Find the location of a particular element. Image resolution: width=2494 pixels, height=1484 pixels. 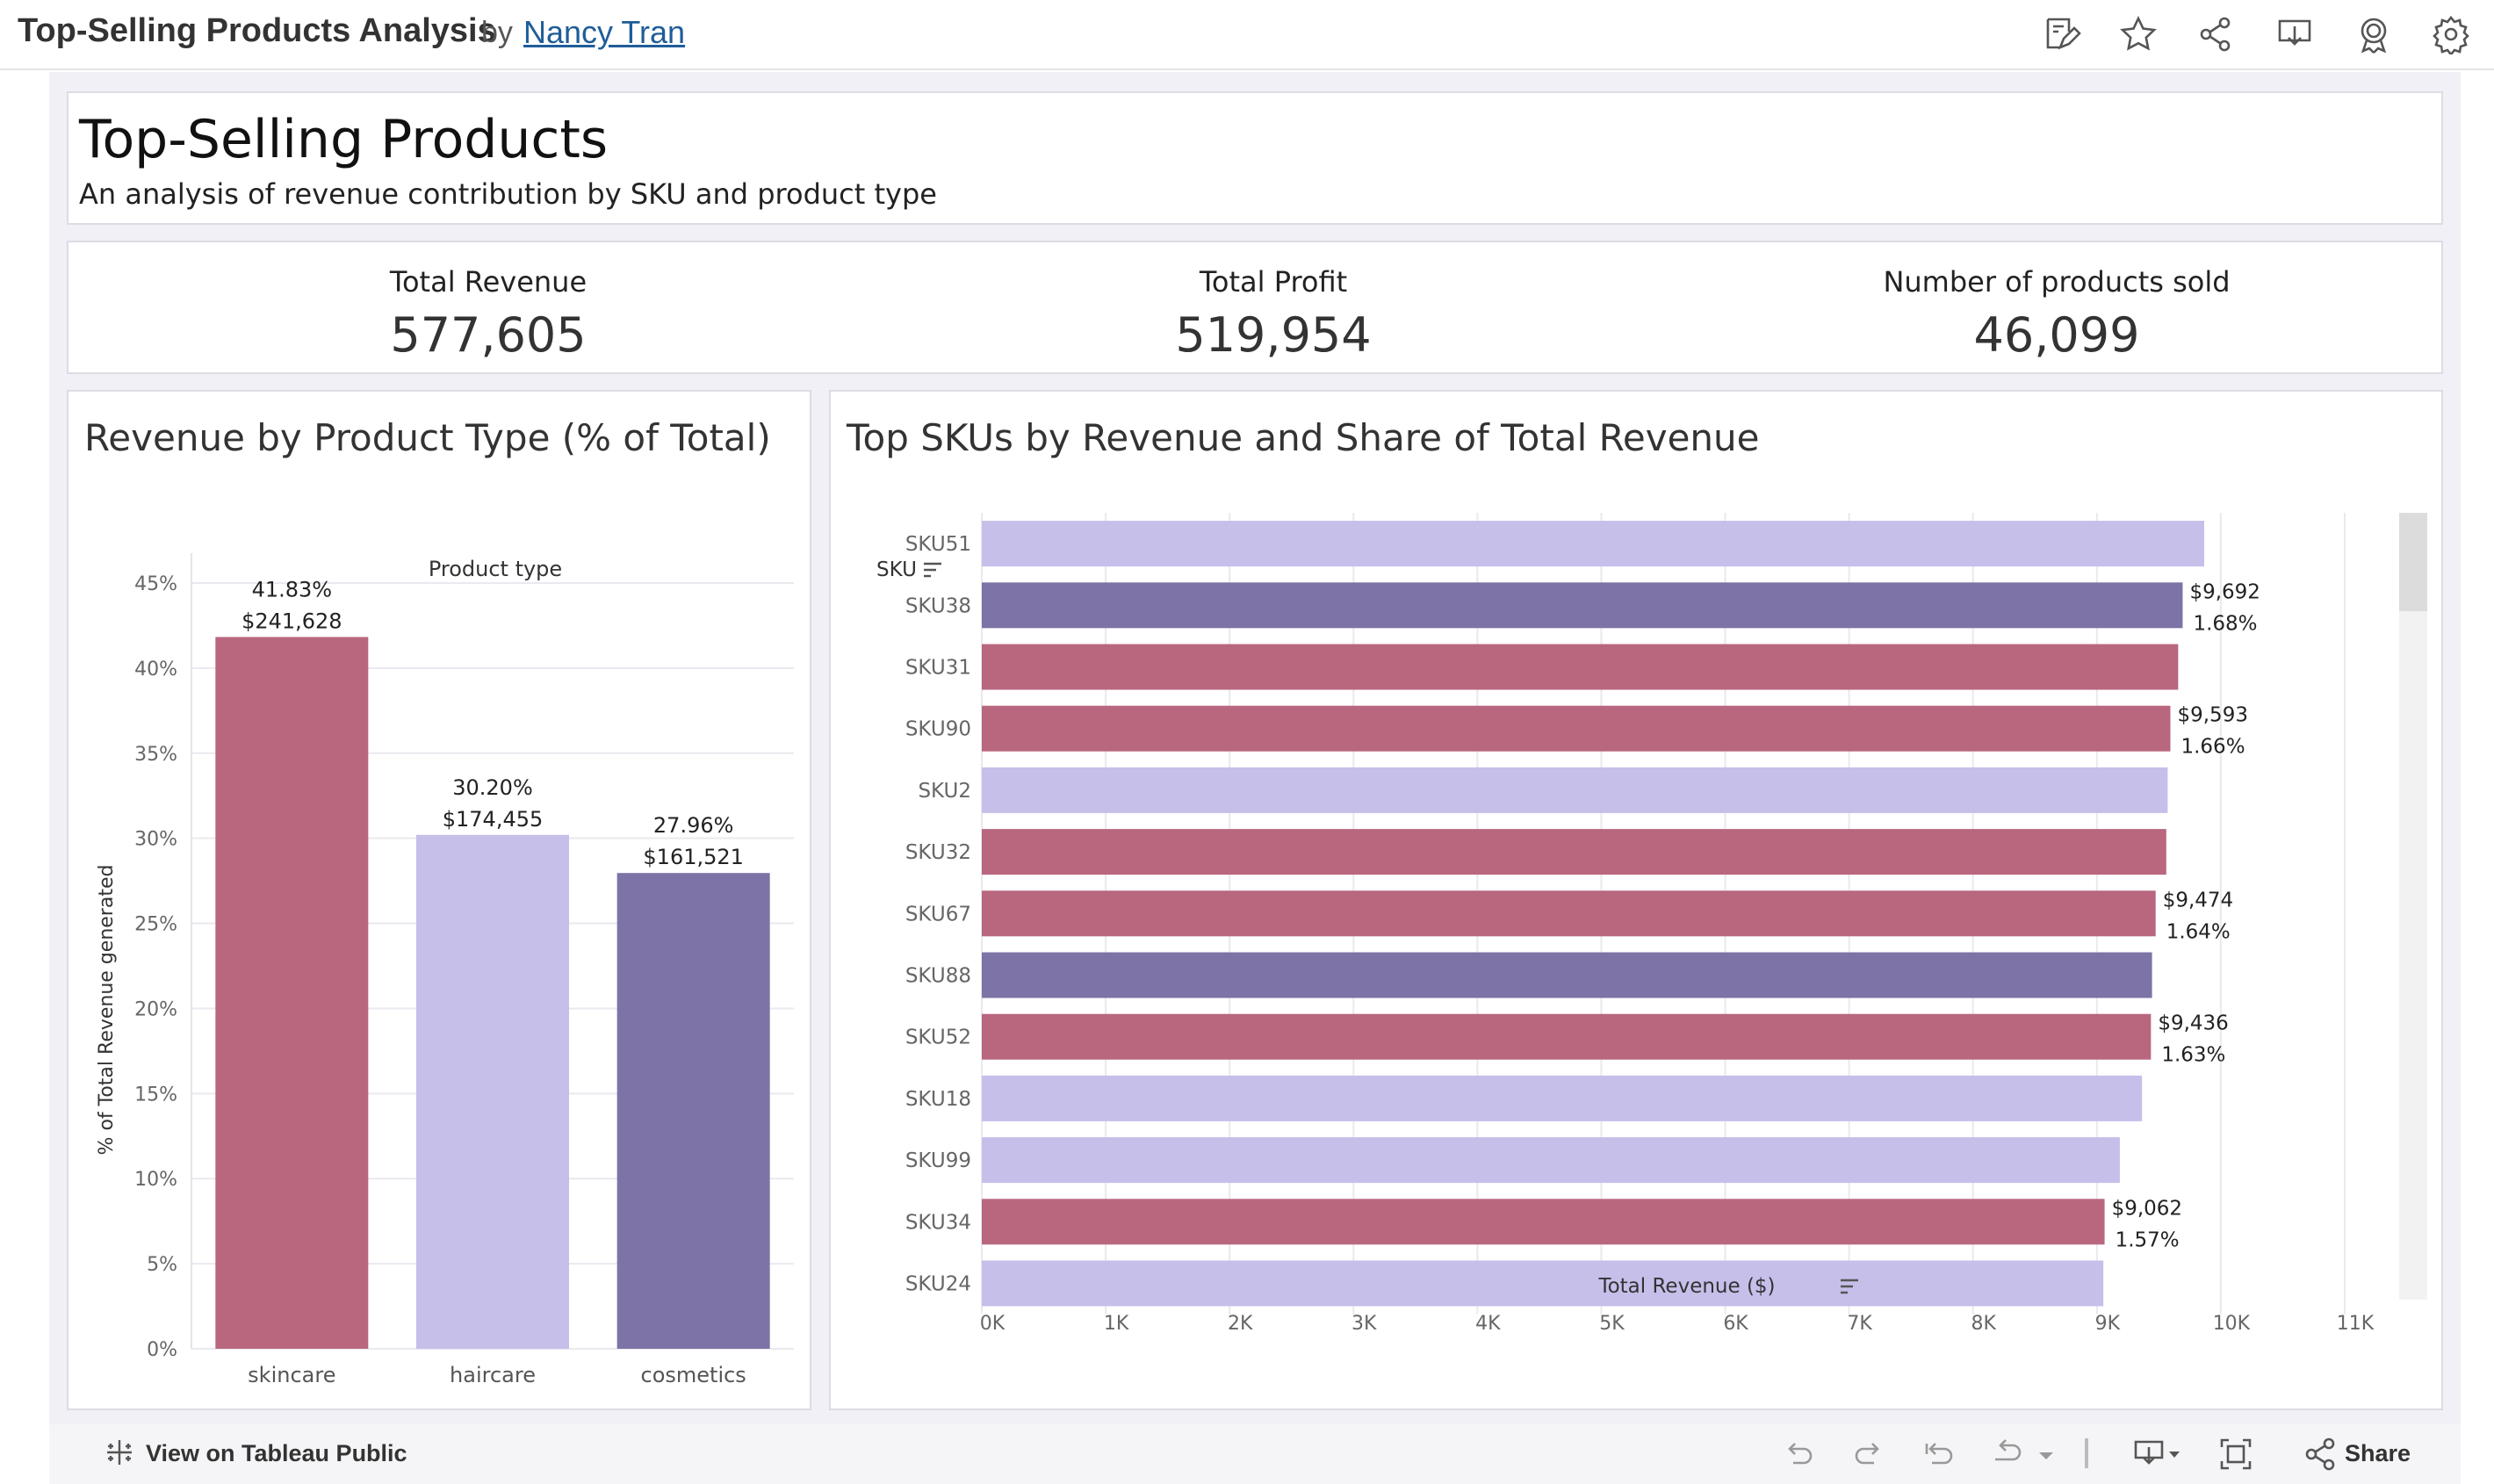

view-on-tableau-public-link: View on Tableau Public is located at coordinates (276, 1453).